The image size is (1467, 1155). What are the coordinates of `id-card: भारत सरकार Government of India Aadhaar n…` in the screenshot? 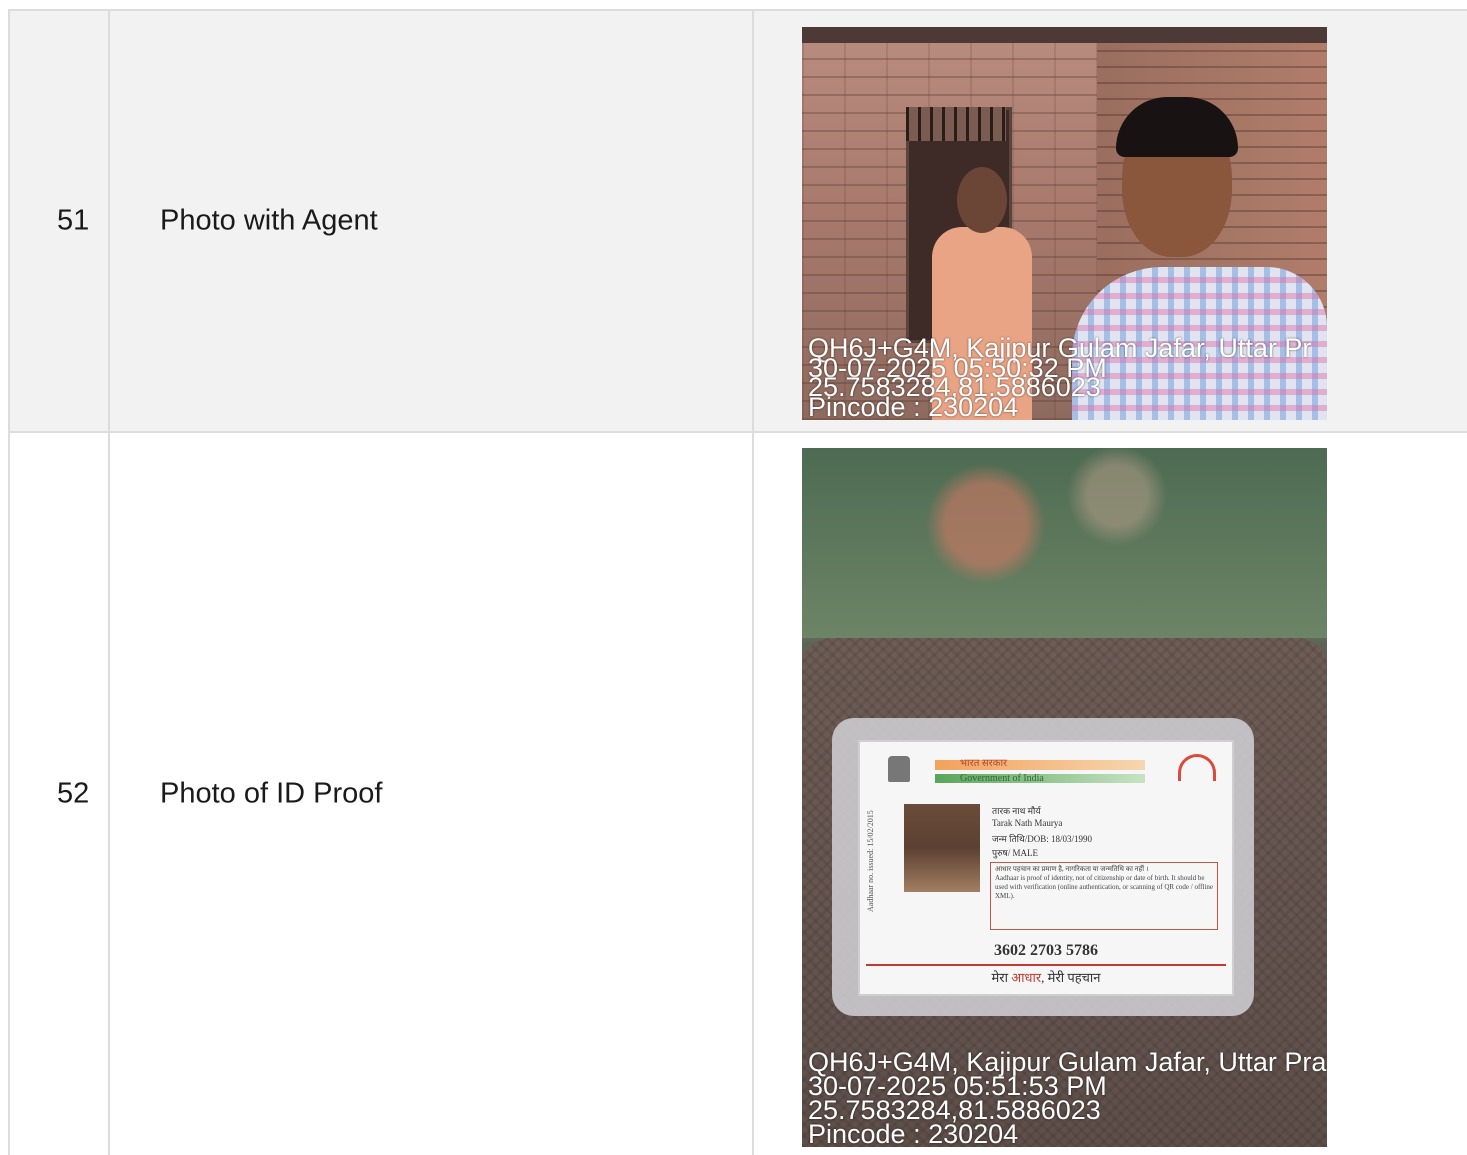 It's located at (1046, 868).